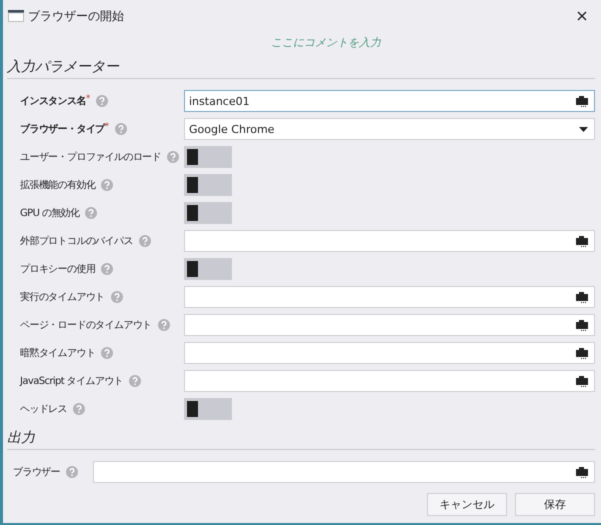 The height and width of the screenshot is (525, 601). What do you see at coordinates (389, 101) in the screenshot?
I see `input-field: instance01` at bounding box center [389, 101].